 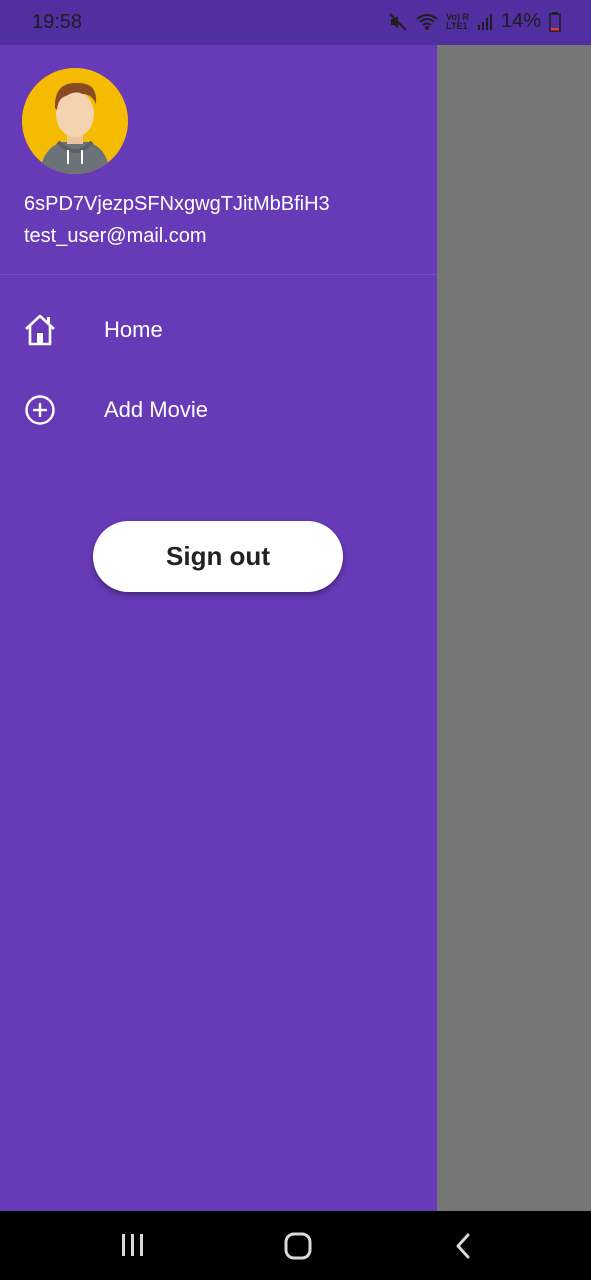 I want to click on system-navigation-bar, so click(x=295, y=1245).